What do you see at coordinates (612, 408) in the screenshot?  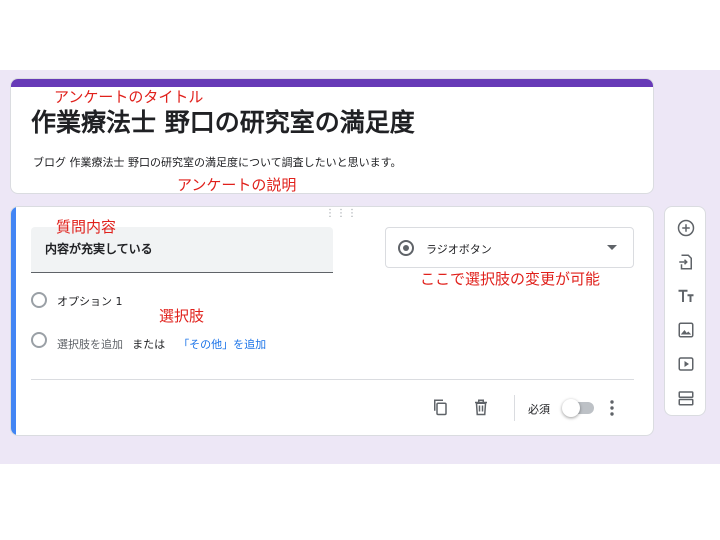 I see `more-options-icon` at bounding box center [612, 408].